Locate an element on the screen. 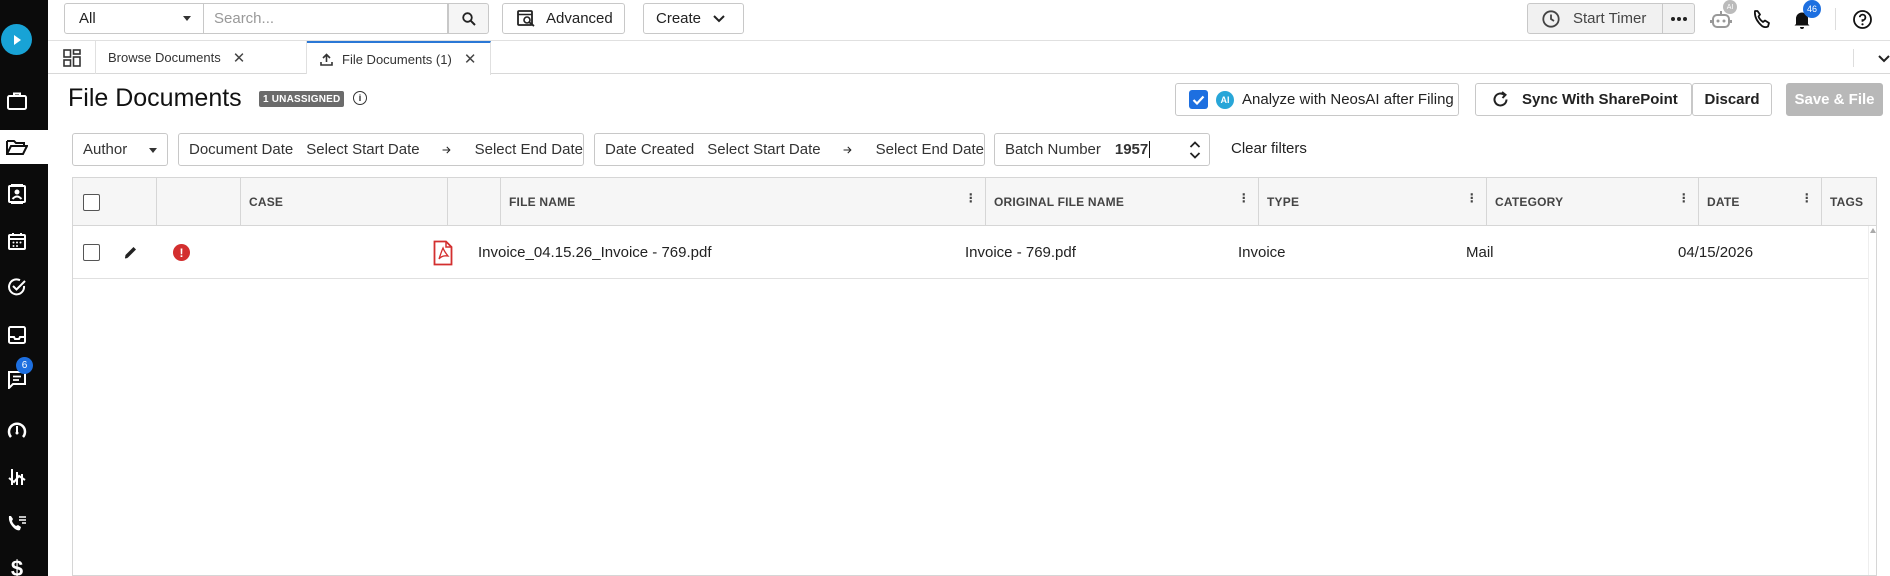  analyze-neosai-toggle: AI Analyze with NeosAI after Filing is located at coordinates (1317, 99).